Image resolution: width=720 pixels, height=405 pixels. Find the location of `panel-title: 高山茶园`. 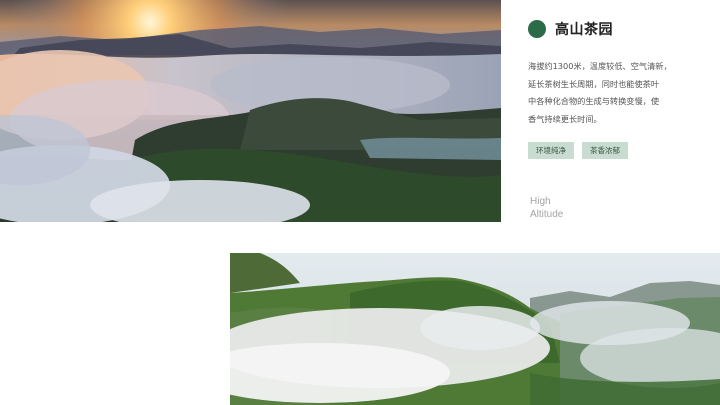

panel-title: 高山茶园 is located at coordinates (584, 30).